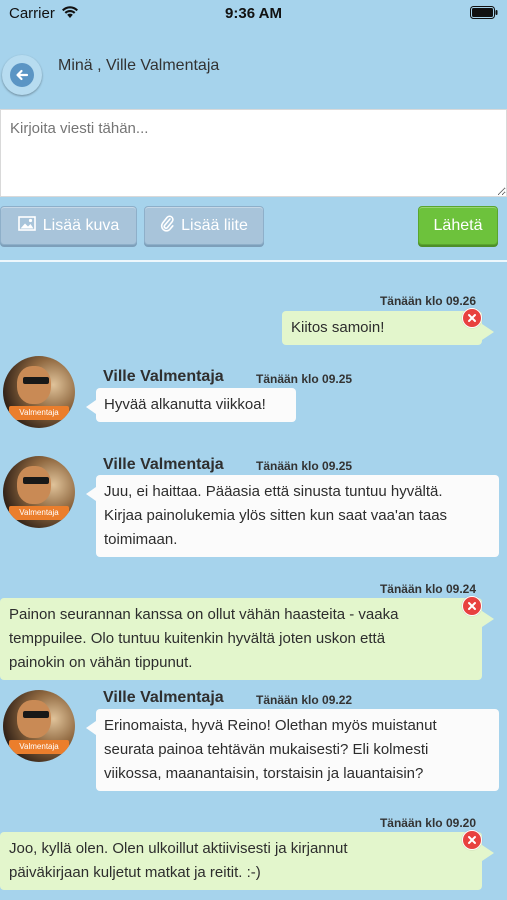  I want to click on message-input, so click(253, 153).